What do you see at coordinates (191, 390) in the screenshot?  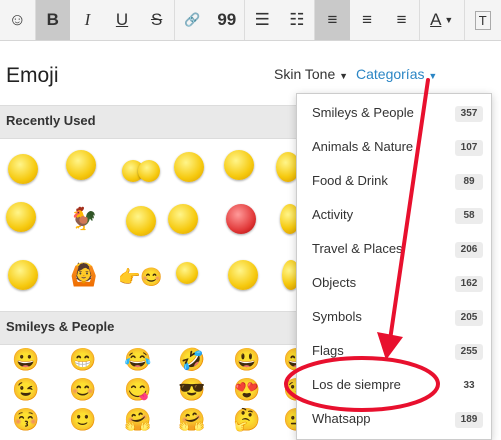 I see `sunglasses-emoji: 😎` at bounding box center [191, 390].